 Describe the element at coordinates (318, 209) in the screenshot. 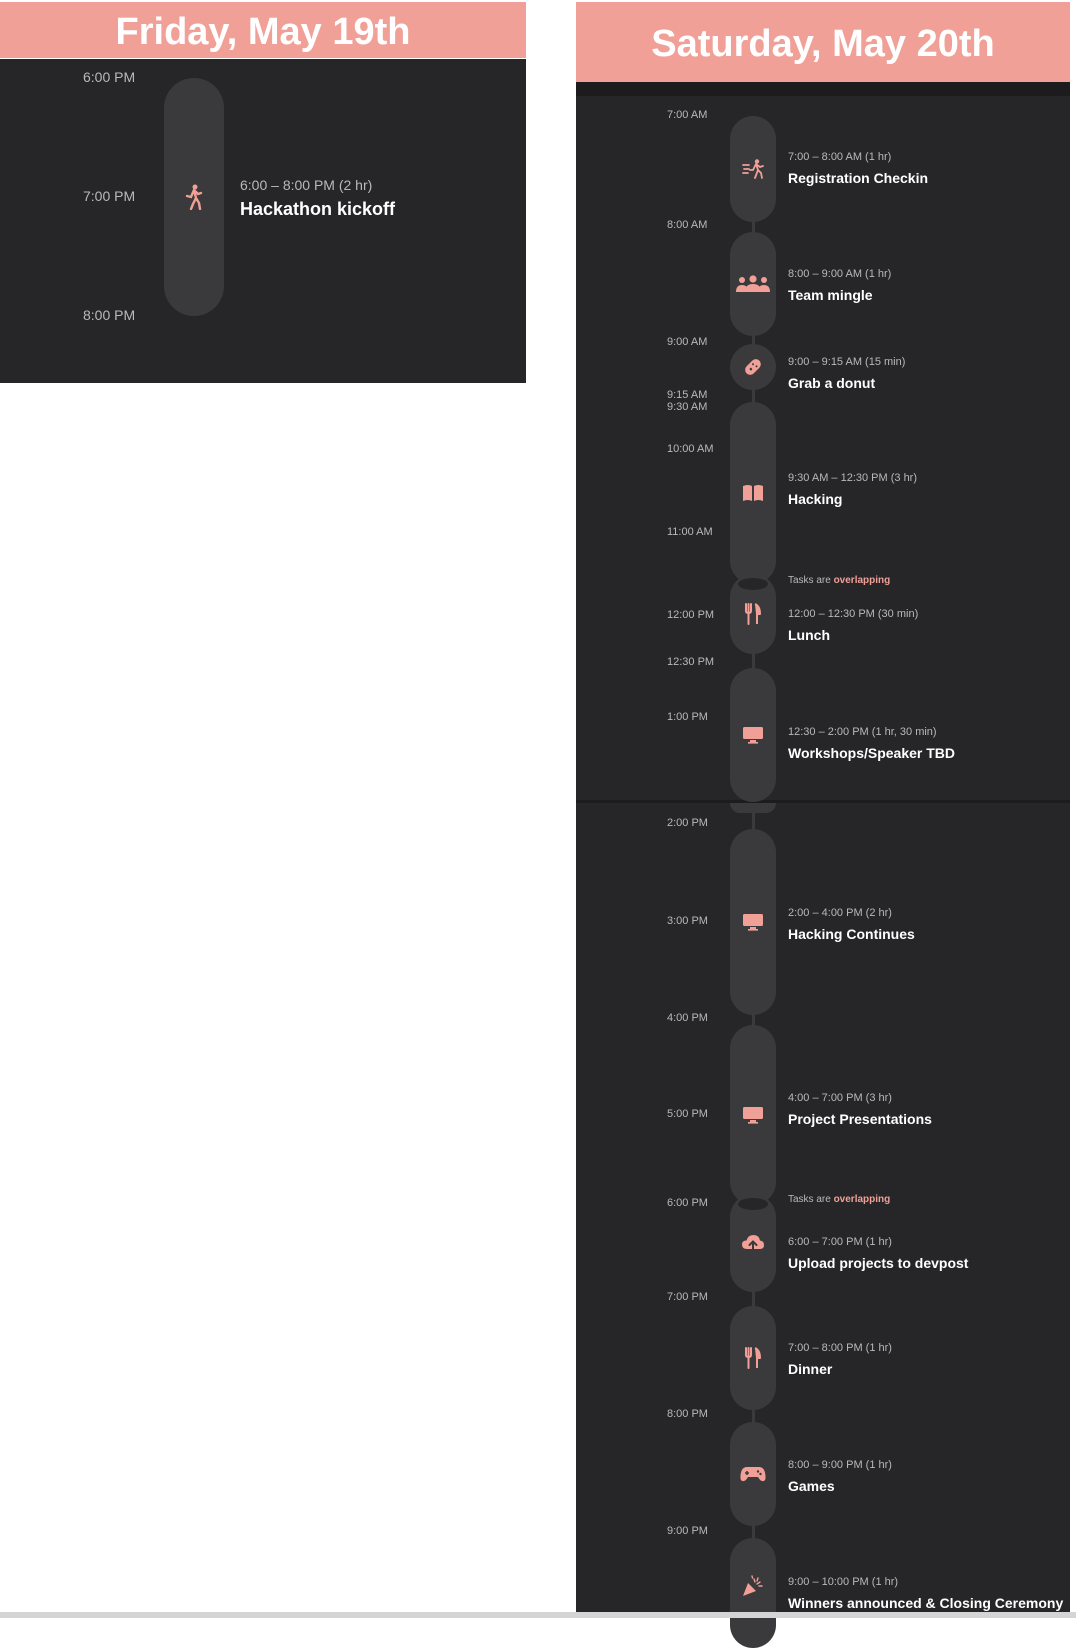

I see `event-title: Hackathon kickoff` at that location.